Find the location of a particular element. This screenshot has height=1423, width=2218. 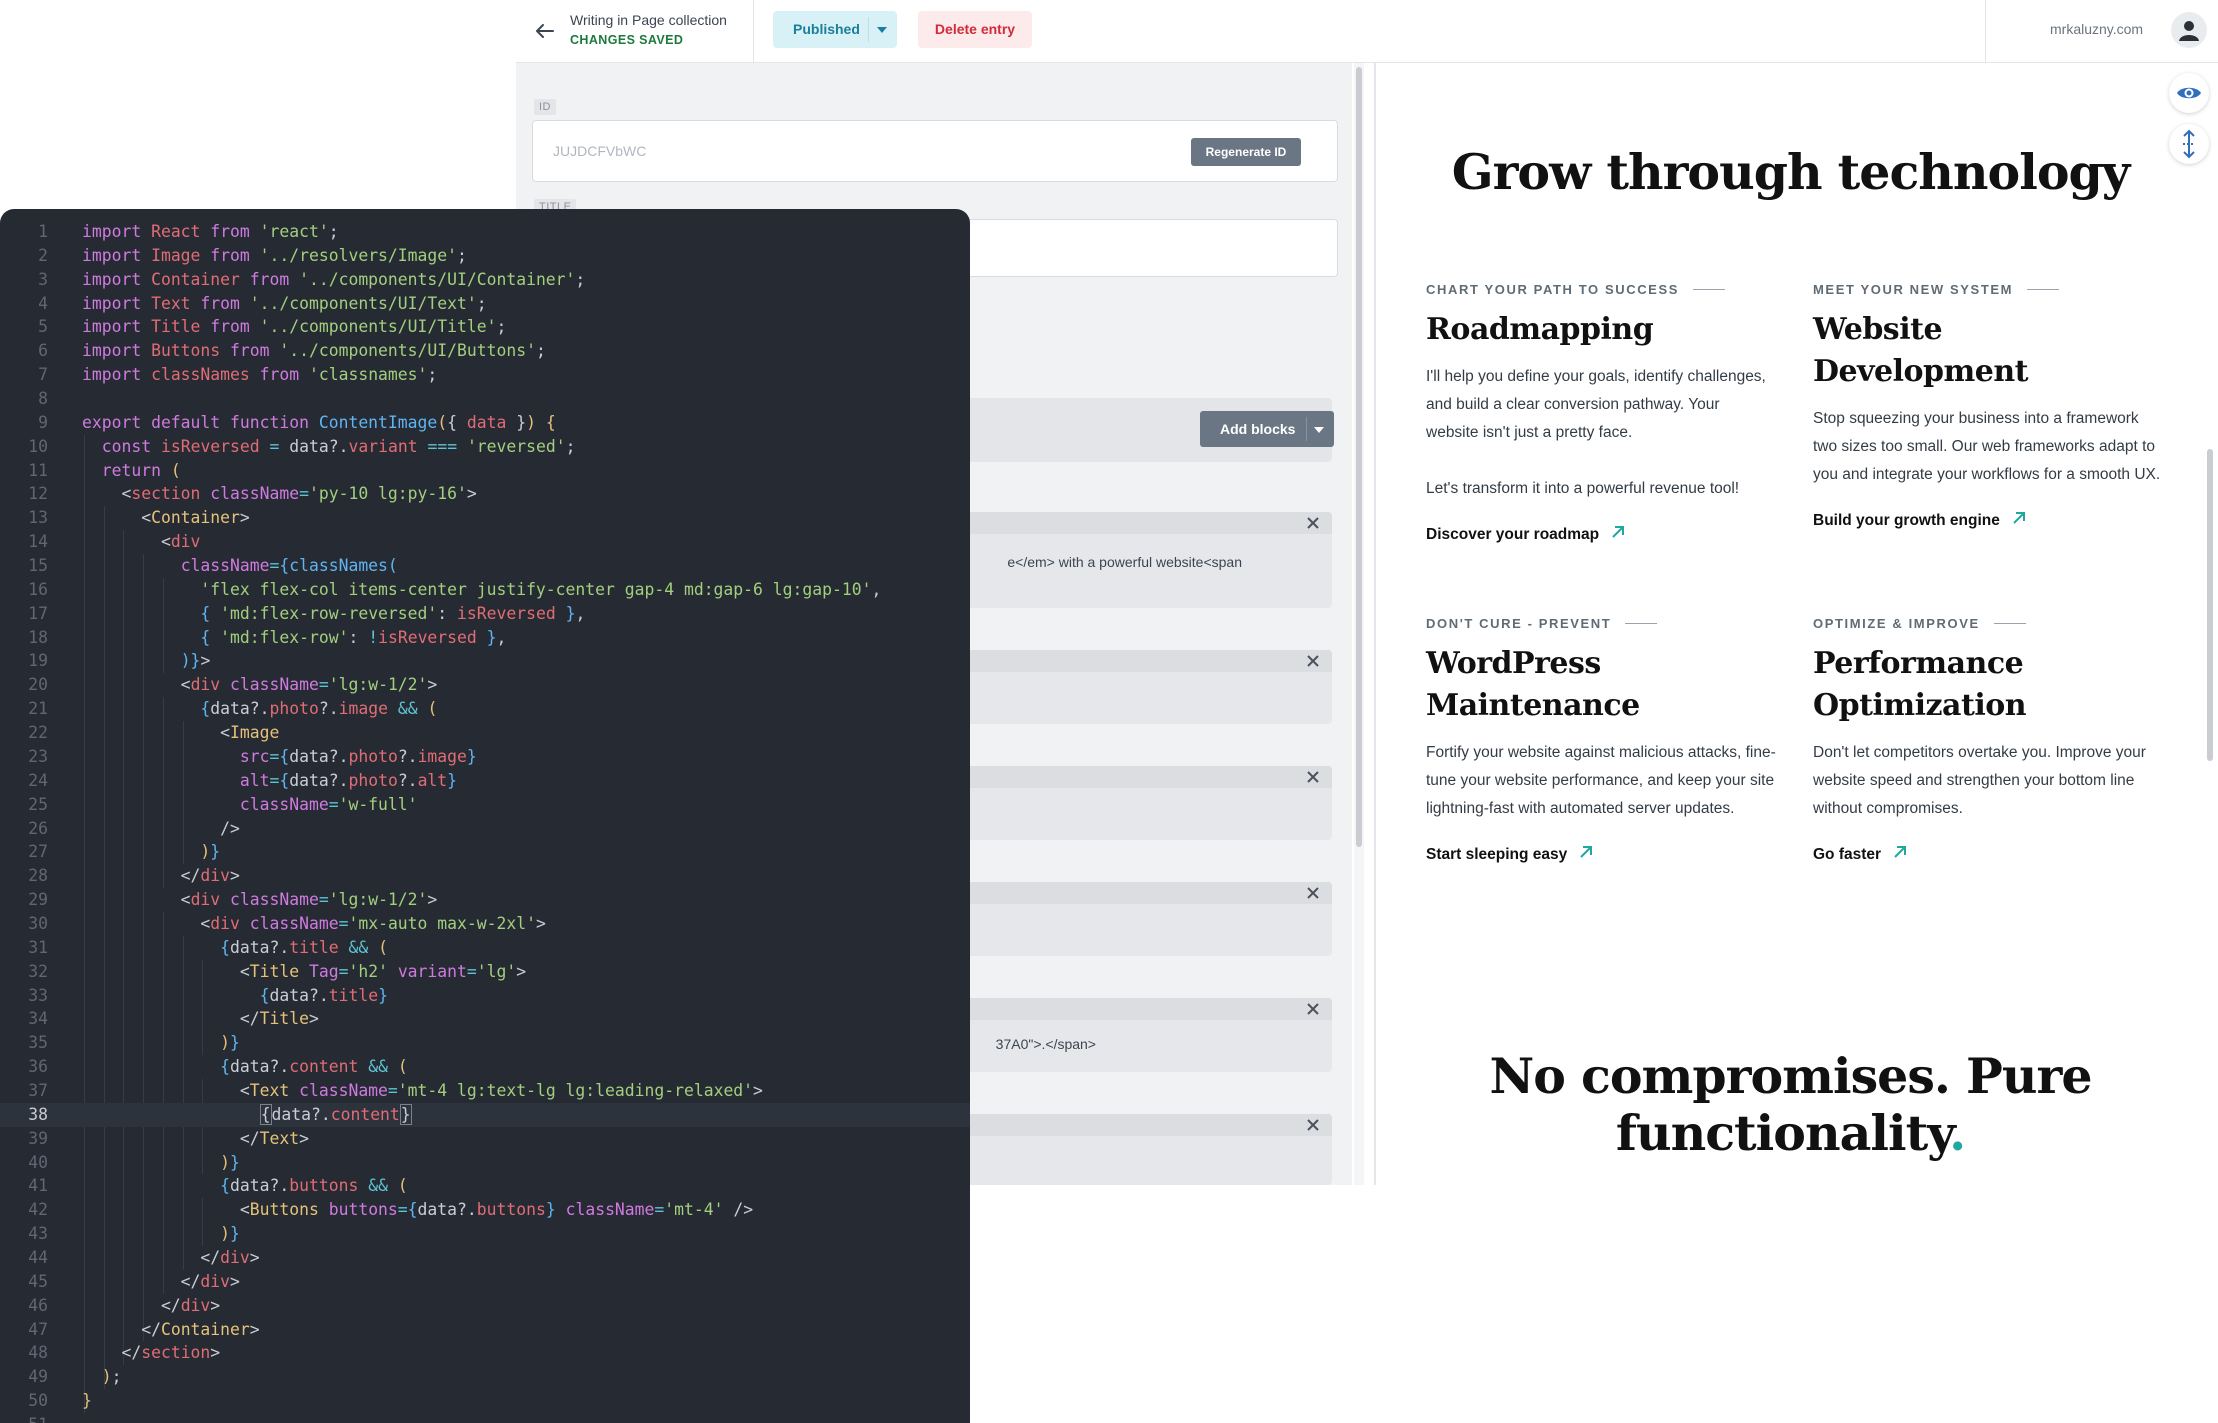

code-line: 27 )} is located at coordinates (485, 852).